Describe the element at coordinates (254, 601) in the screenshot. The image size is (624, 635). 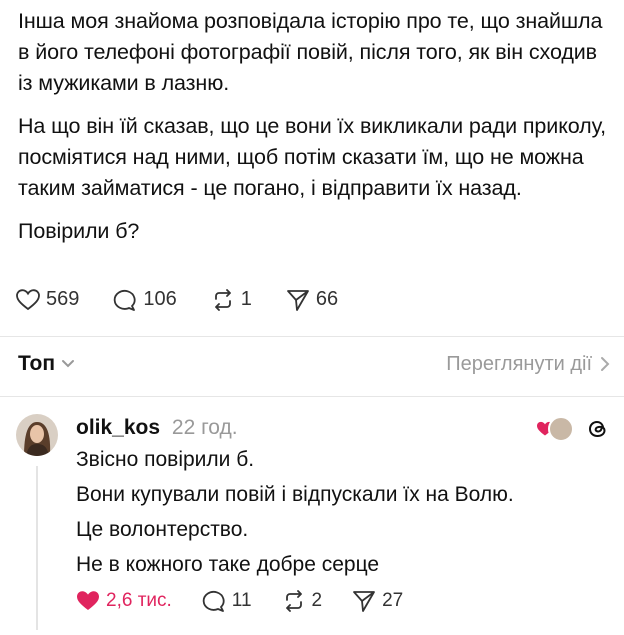
I see `comment-actions: 2,6 тис. 11 2 27` at that location.